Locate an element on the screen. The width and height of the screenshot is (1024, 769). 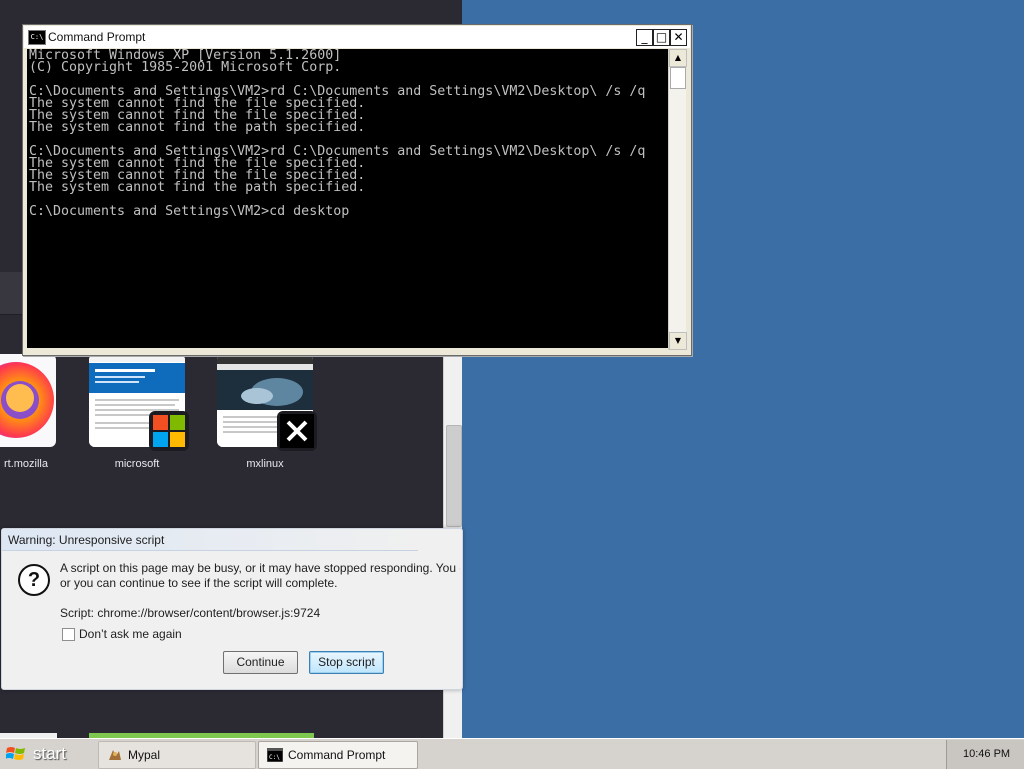
firefox-logo-icon is located at coordinates (27, 400).